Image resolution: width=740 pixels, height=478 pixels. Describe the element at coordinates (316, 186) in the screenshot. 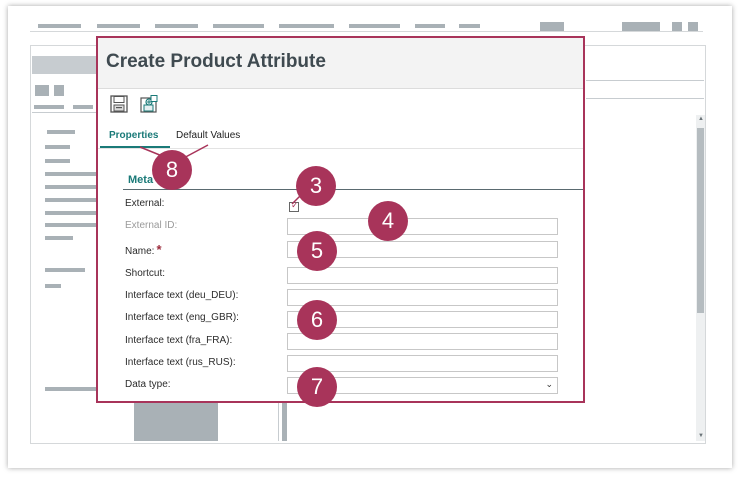

I see `callout-badge-3: 3` at that location.